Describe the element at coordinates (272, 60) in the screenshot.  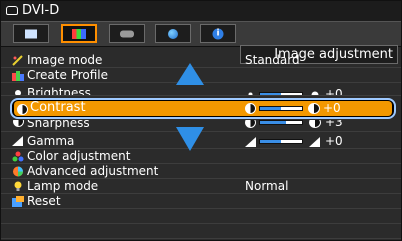
I see `menu-item-value: Standard` at that location.